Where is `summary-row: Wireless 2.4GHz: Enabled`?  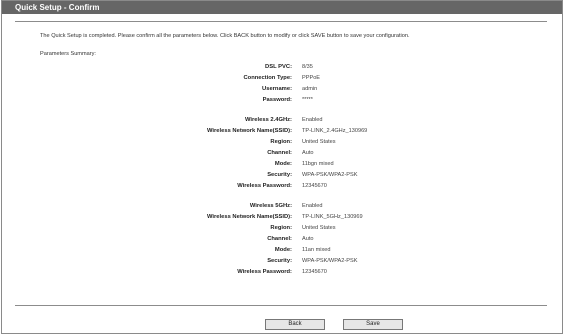
summary-row: Wireless 2.4GHz: Enabled is located at coordinates (282, 120).